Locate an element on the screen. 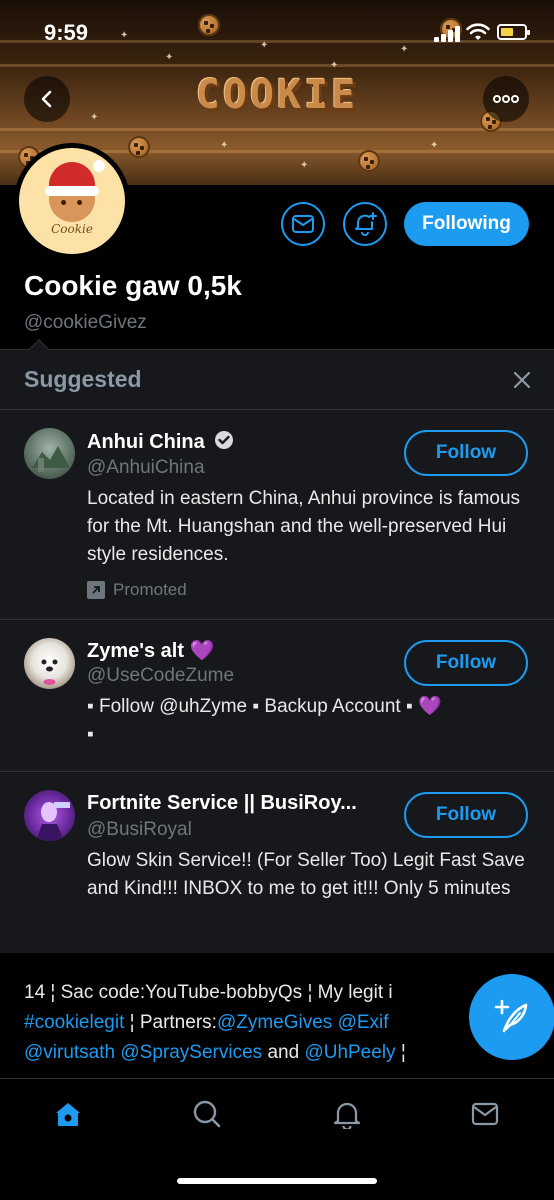 This screenshot has height=1200, width=554. compose-tweet-button is located at coordinates (511, 1017).